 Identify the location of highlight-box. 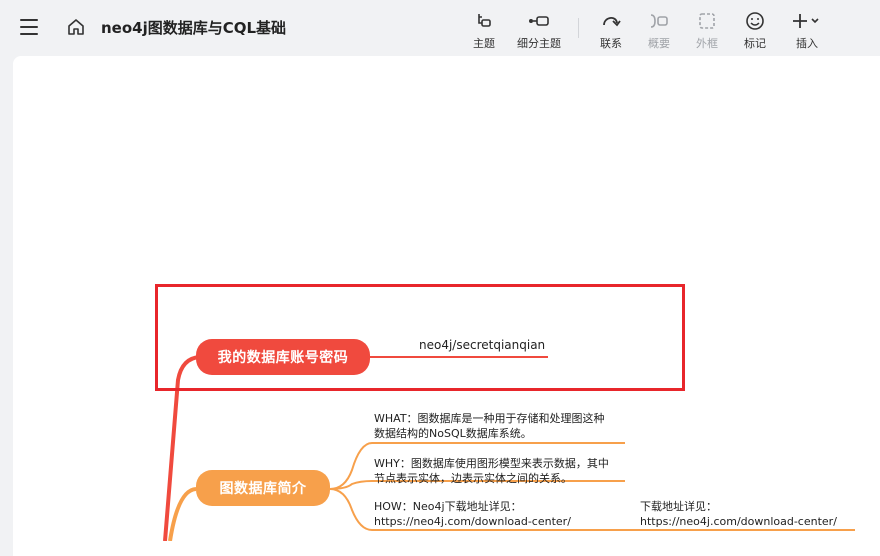
(420, 337).